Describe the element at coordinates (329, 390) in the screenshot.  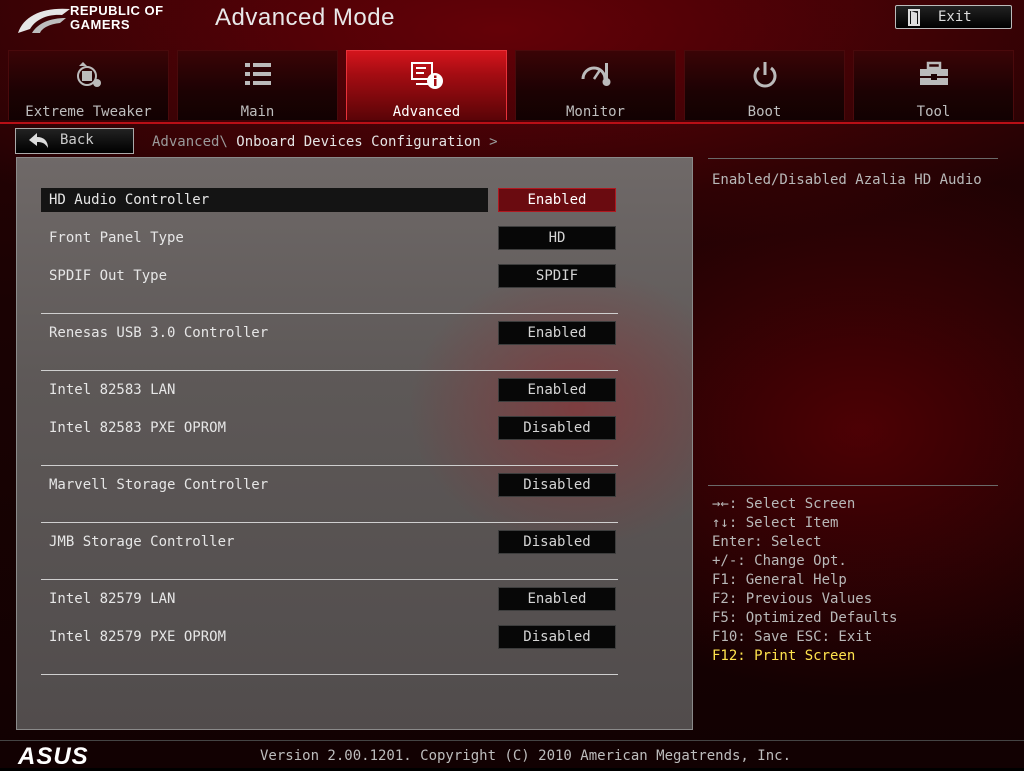
I see `setting-row-intel-82583-lan: Intel 82583 LAN Enabled` at that location.